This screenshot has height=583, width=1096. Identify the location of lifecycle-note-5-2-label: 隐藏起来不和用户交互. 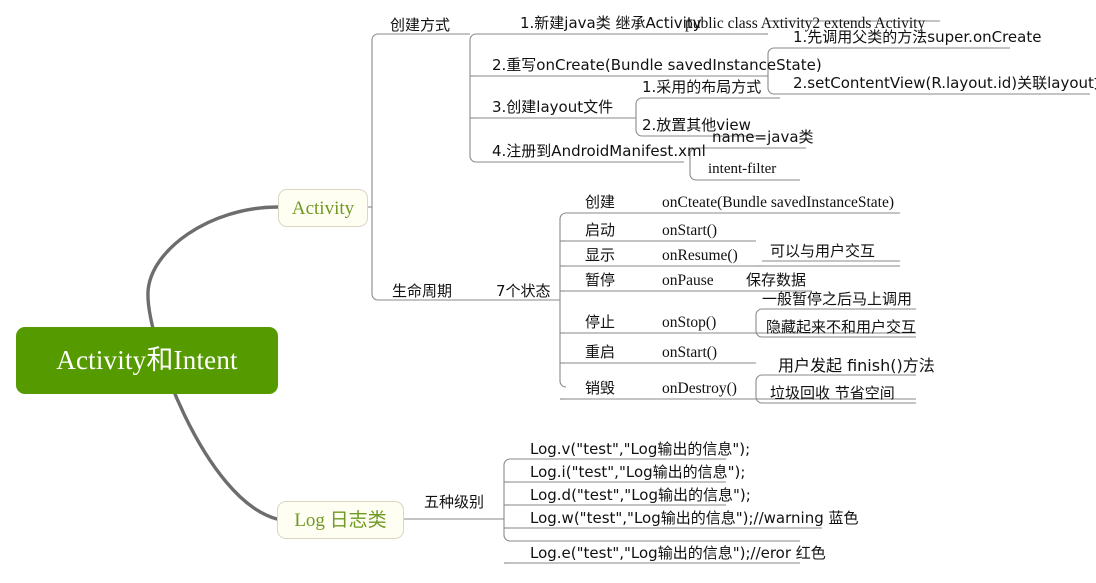
(841, 327).